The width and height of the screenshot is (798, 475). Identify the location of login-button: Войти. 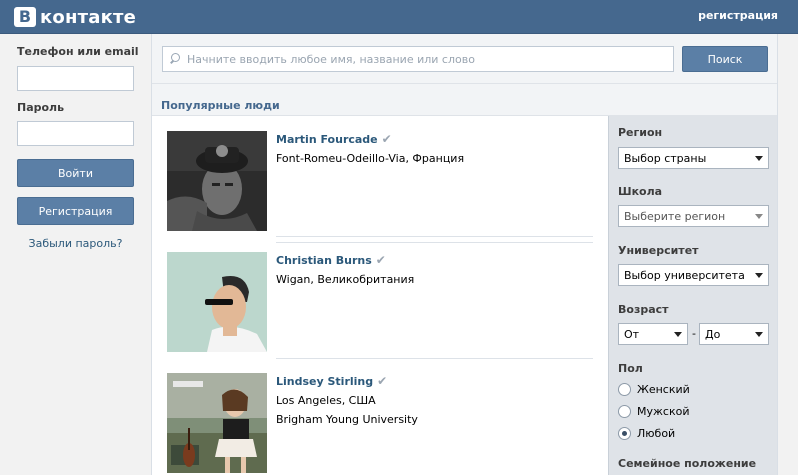
(75, 173).